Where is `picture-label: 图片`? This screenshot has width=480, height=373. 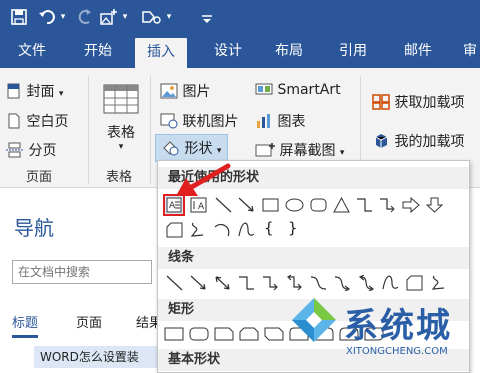
picture-label: 图片 is located at coordinates (196, 92).